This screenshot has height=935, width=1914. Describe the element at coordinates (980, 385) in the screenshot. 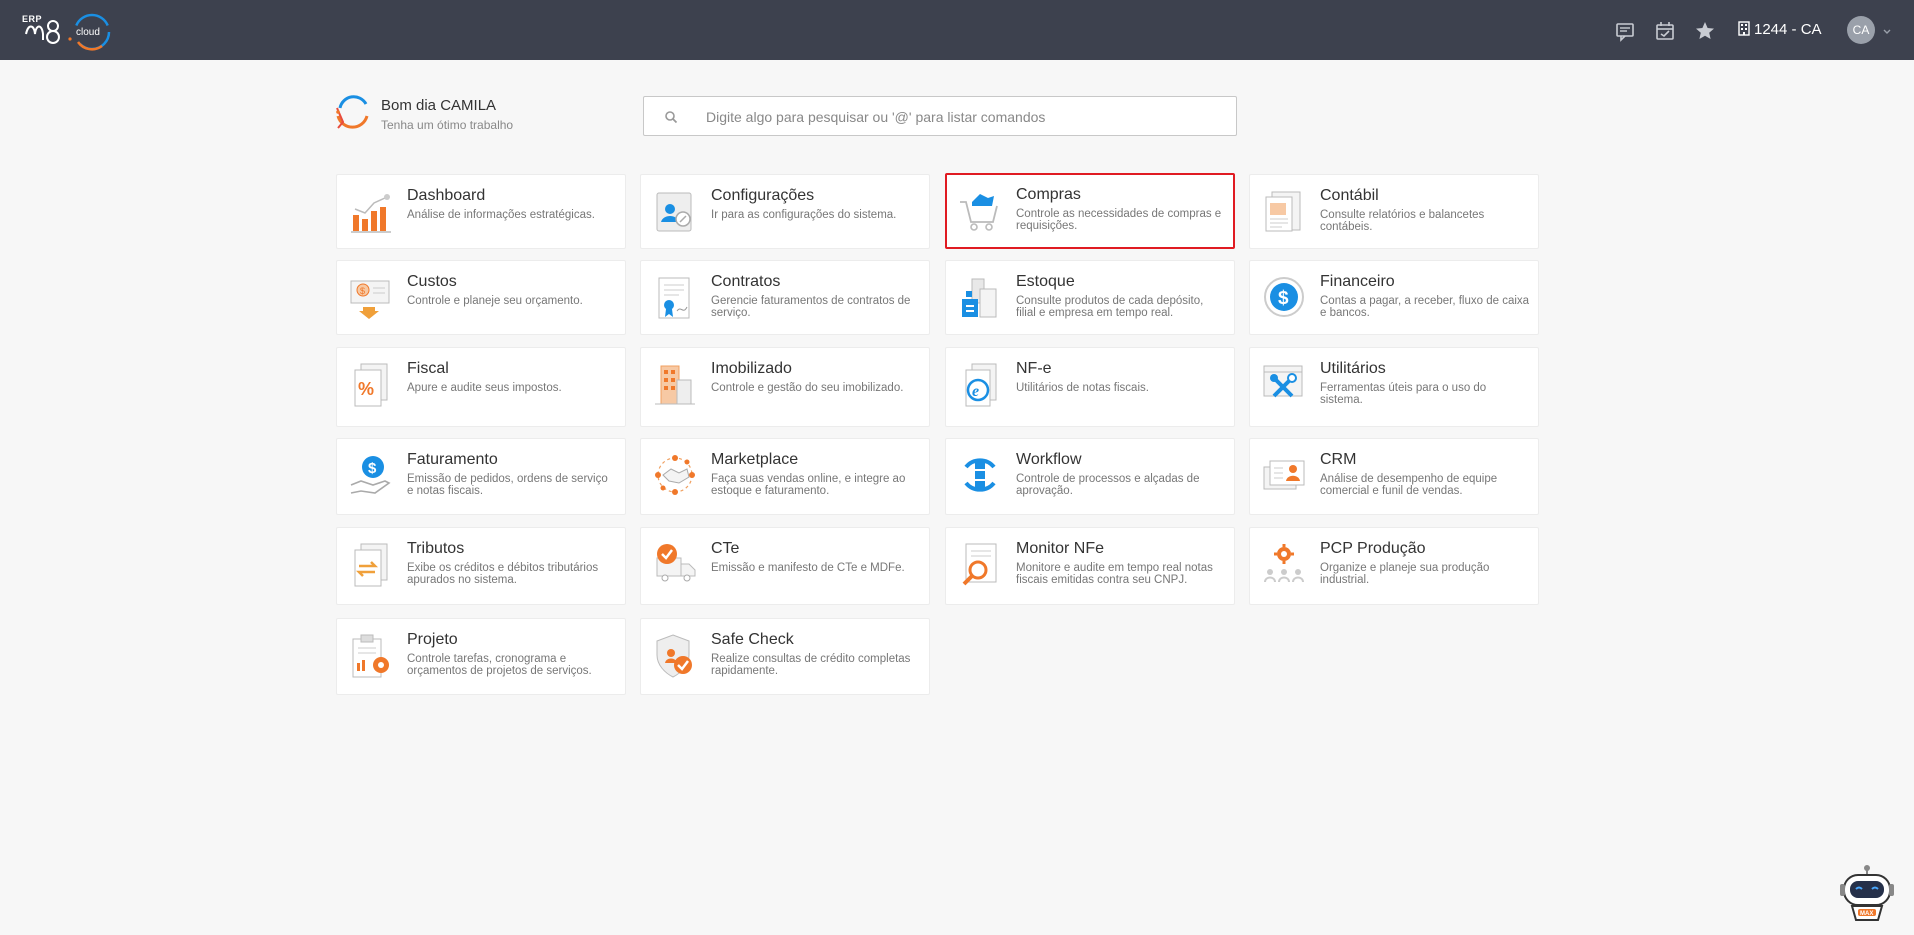

I see `e-document-icon: e` at that location.